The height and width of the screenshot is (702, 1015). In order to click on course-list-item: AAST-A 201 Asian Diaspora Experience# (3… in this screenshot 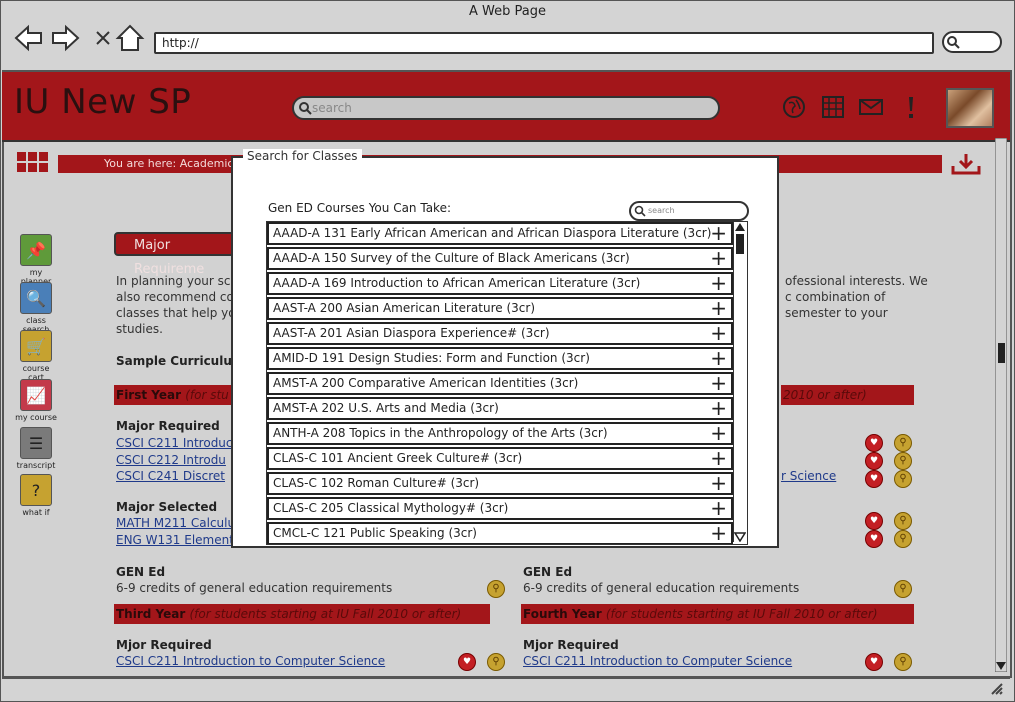, I will do `click(500, 333)`.